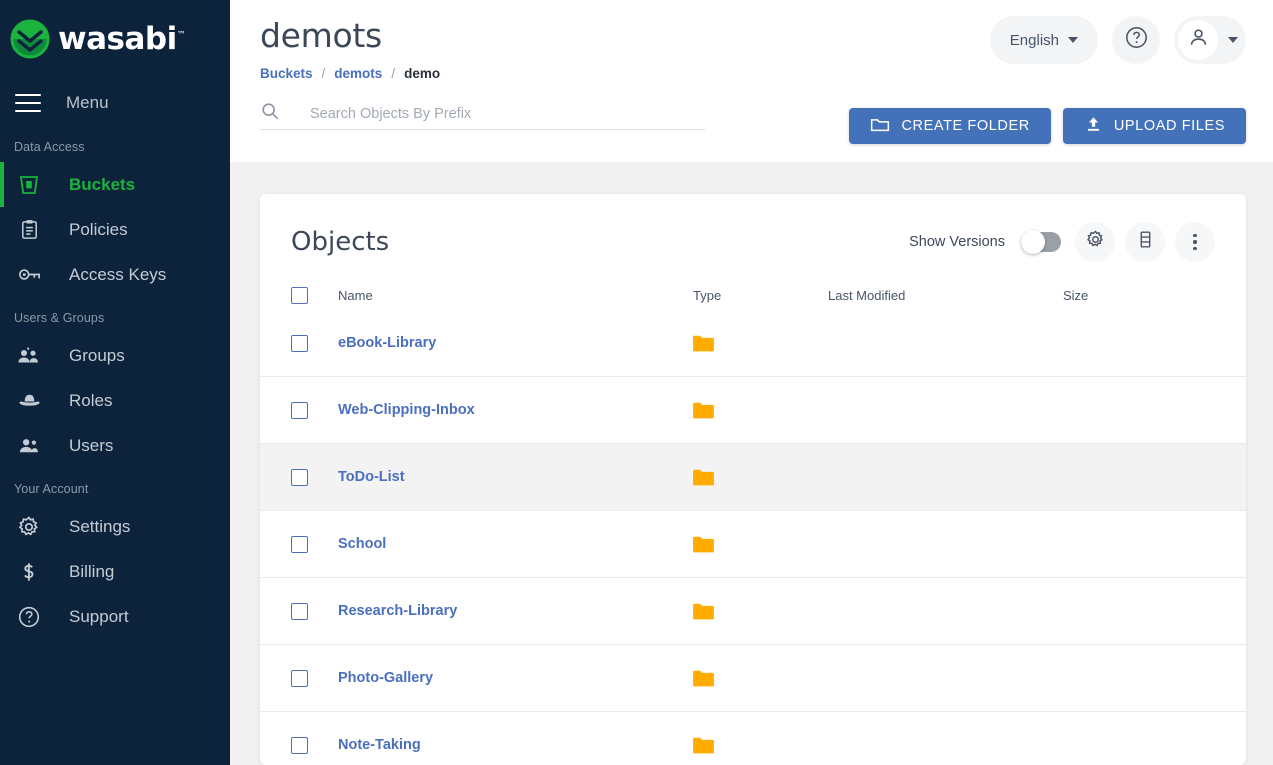 This screenshot has height=765, width=1273. I want to click on sidebar-group-label-your-account: Your Account, so click(51, 489).